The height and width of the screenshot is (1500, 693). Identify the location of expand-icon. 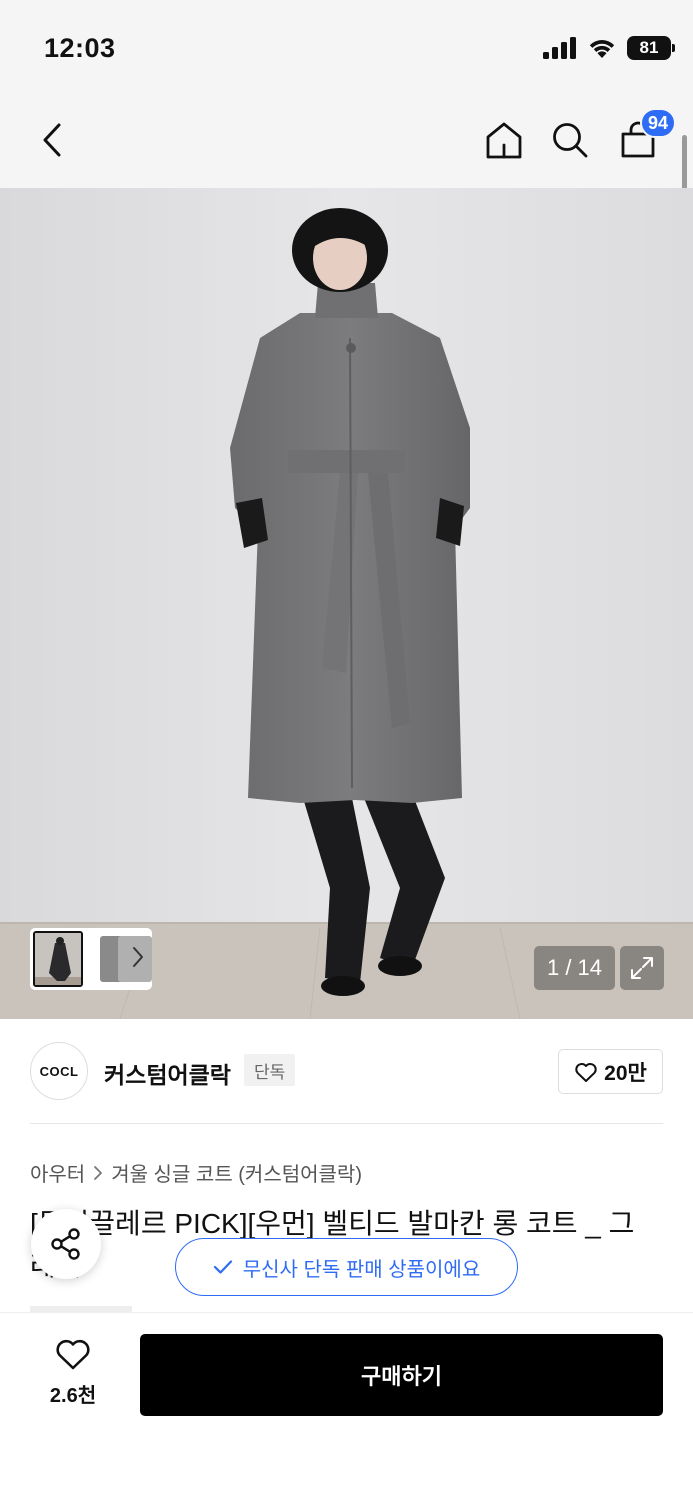
(642, 968).